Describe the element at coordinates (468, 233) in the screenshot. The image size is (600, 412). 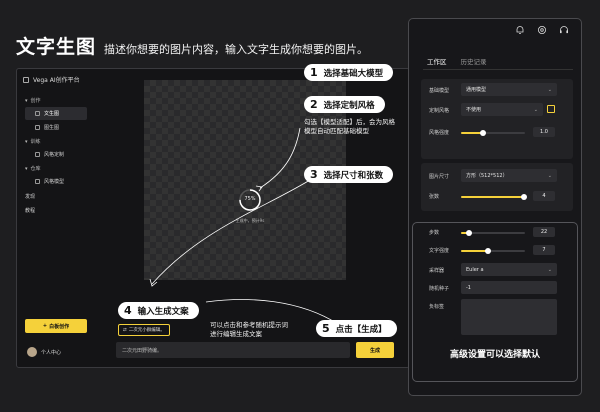
I see `steps-thumb` at that location.